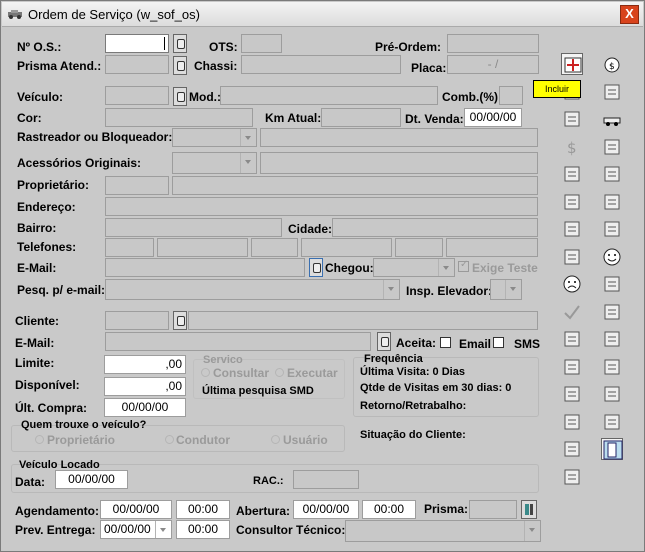  Describe the element at coordinates (493, 117) in the screenshot. I see `dt-venda-input: 00/00/00` at that location.